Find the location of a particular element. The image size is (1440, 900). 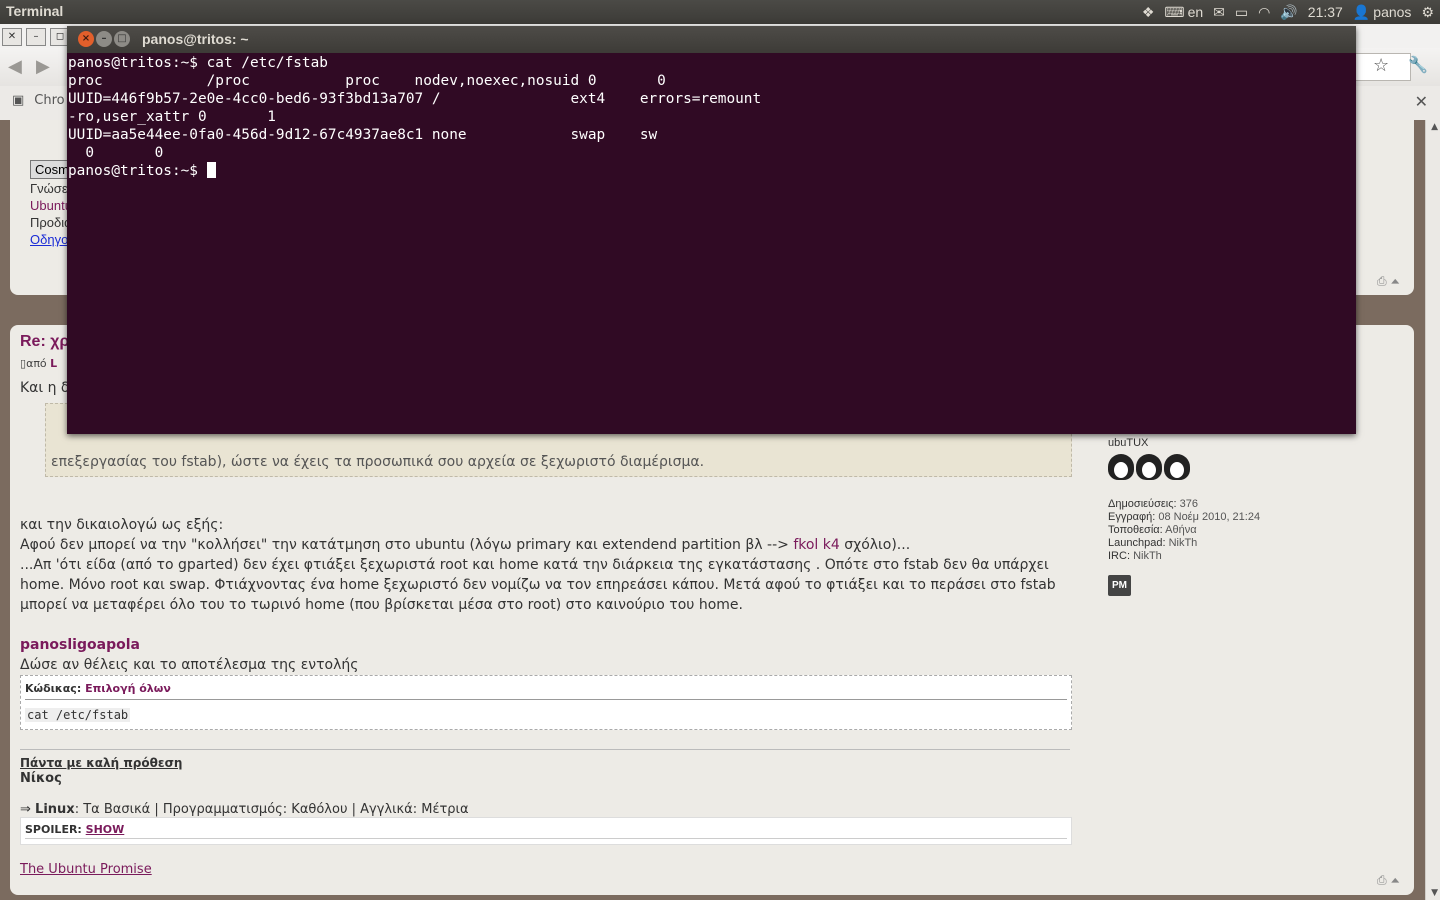

signature-link: Πάντα με καλή πρόθεση is located at coordinates (101, 763).